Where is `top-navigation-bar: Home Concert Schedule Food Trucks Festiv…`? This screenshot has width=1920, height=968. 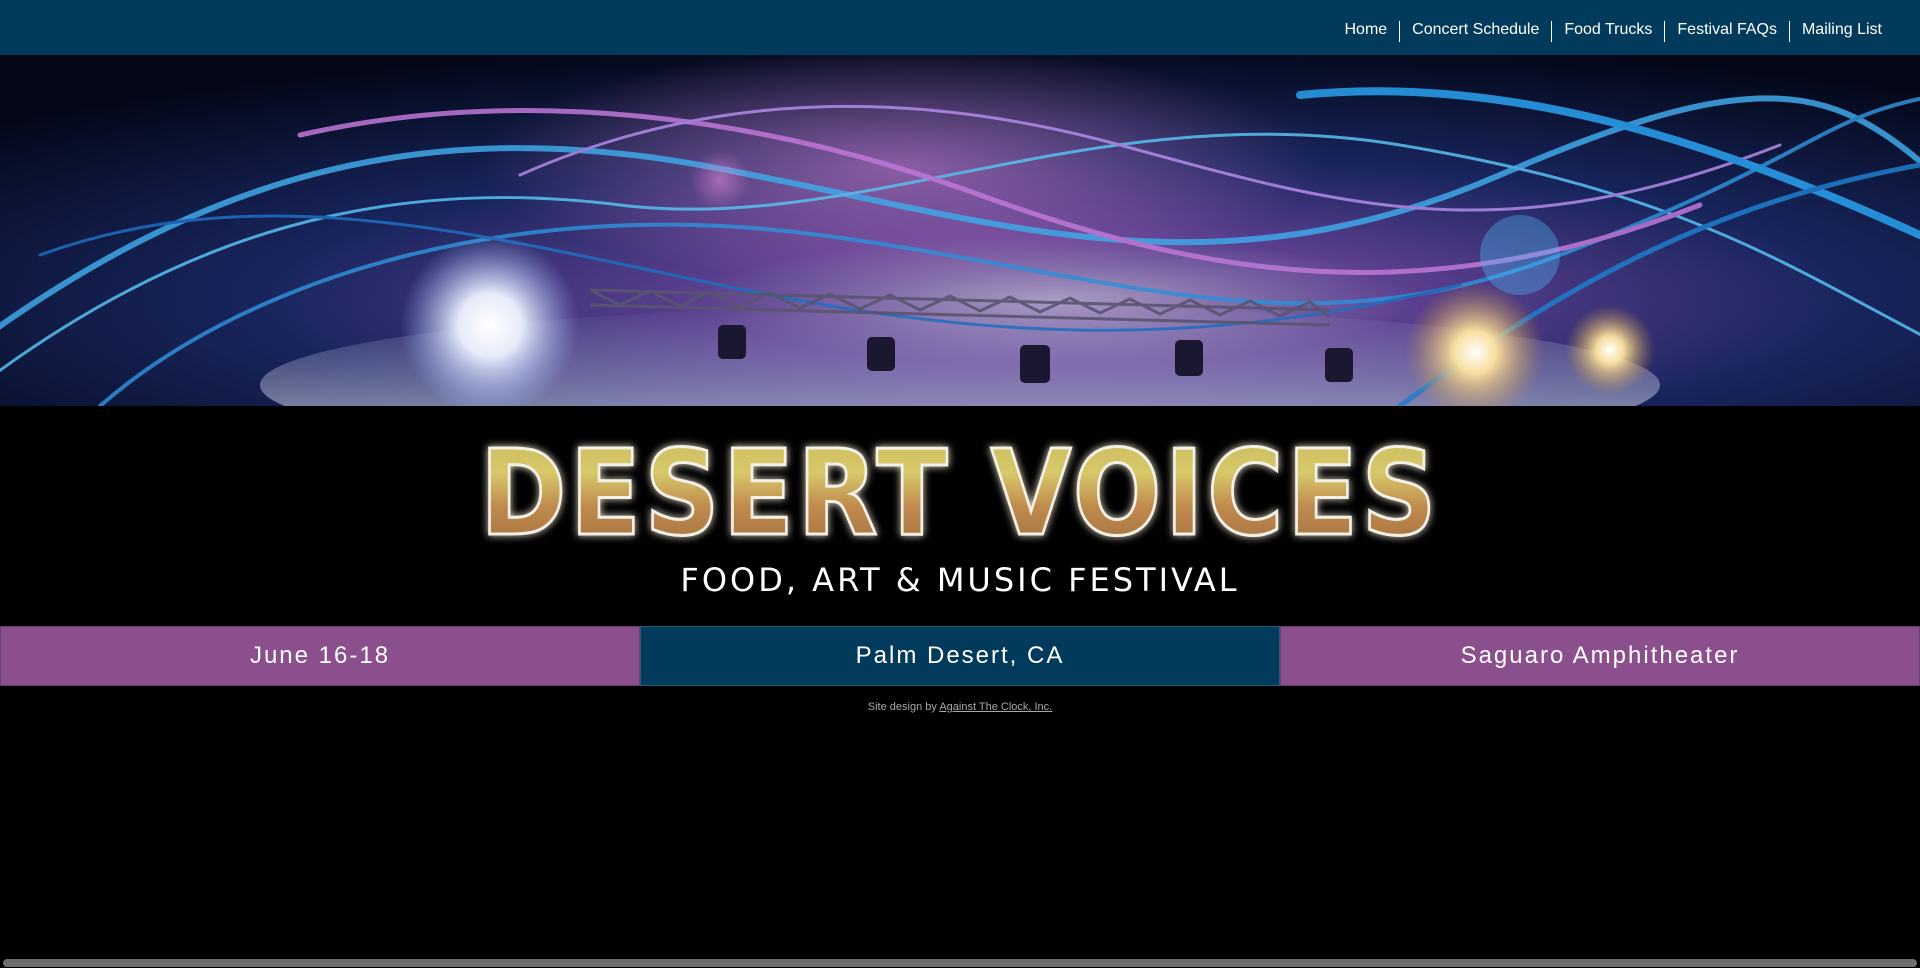
top-navigation-bar: Home Concert Schedule Food Trucks Festiv… is located at coordinates (960, 27).